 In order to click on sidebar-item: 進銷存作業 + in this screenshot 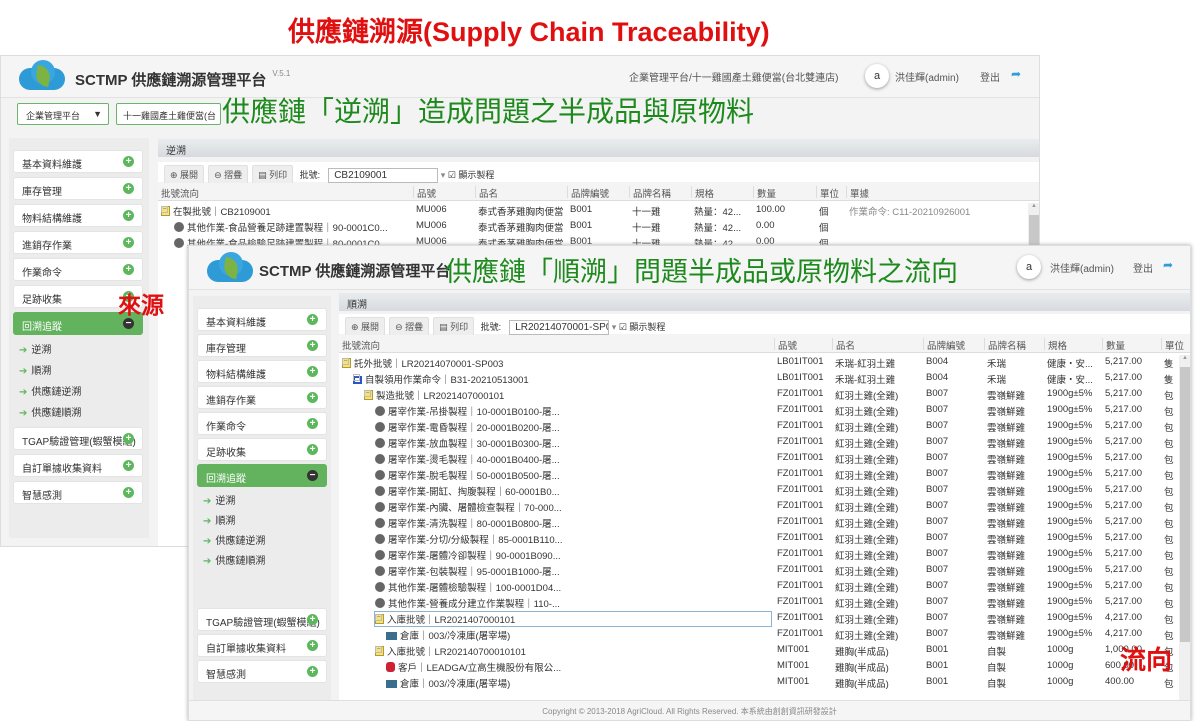, I will do `click(78, 242)`.